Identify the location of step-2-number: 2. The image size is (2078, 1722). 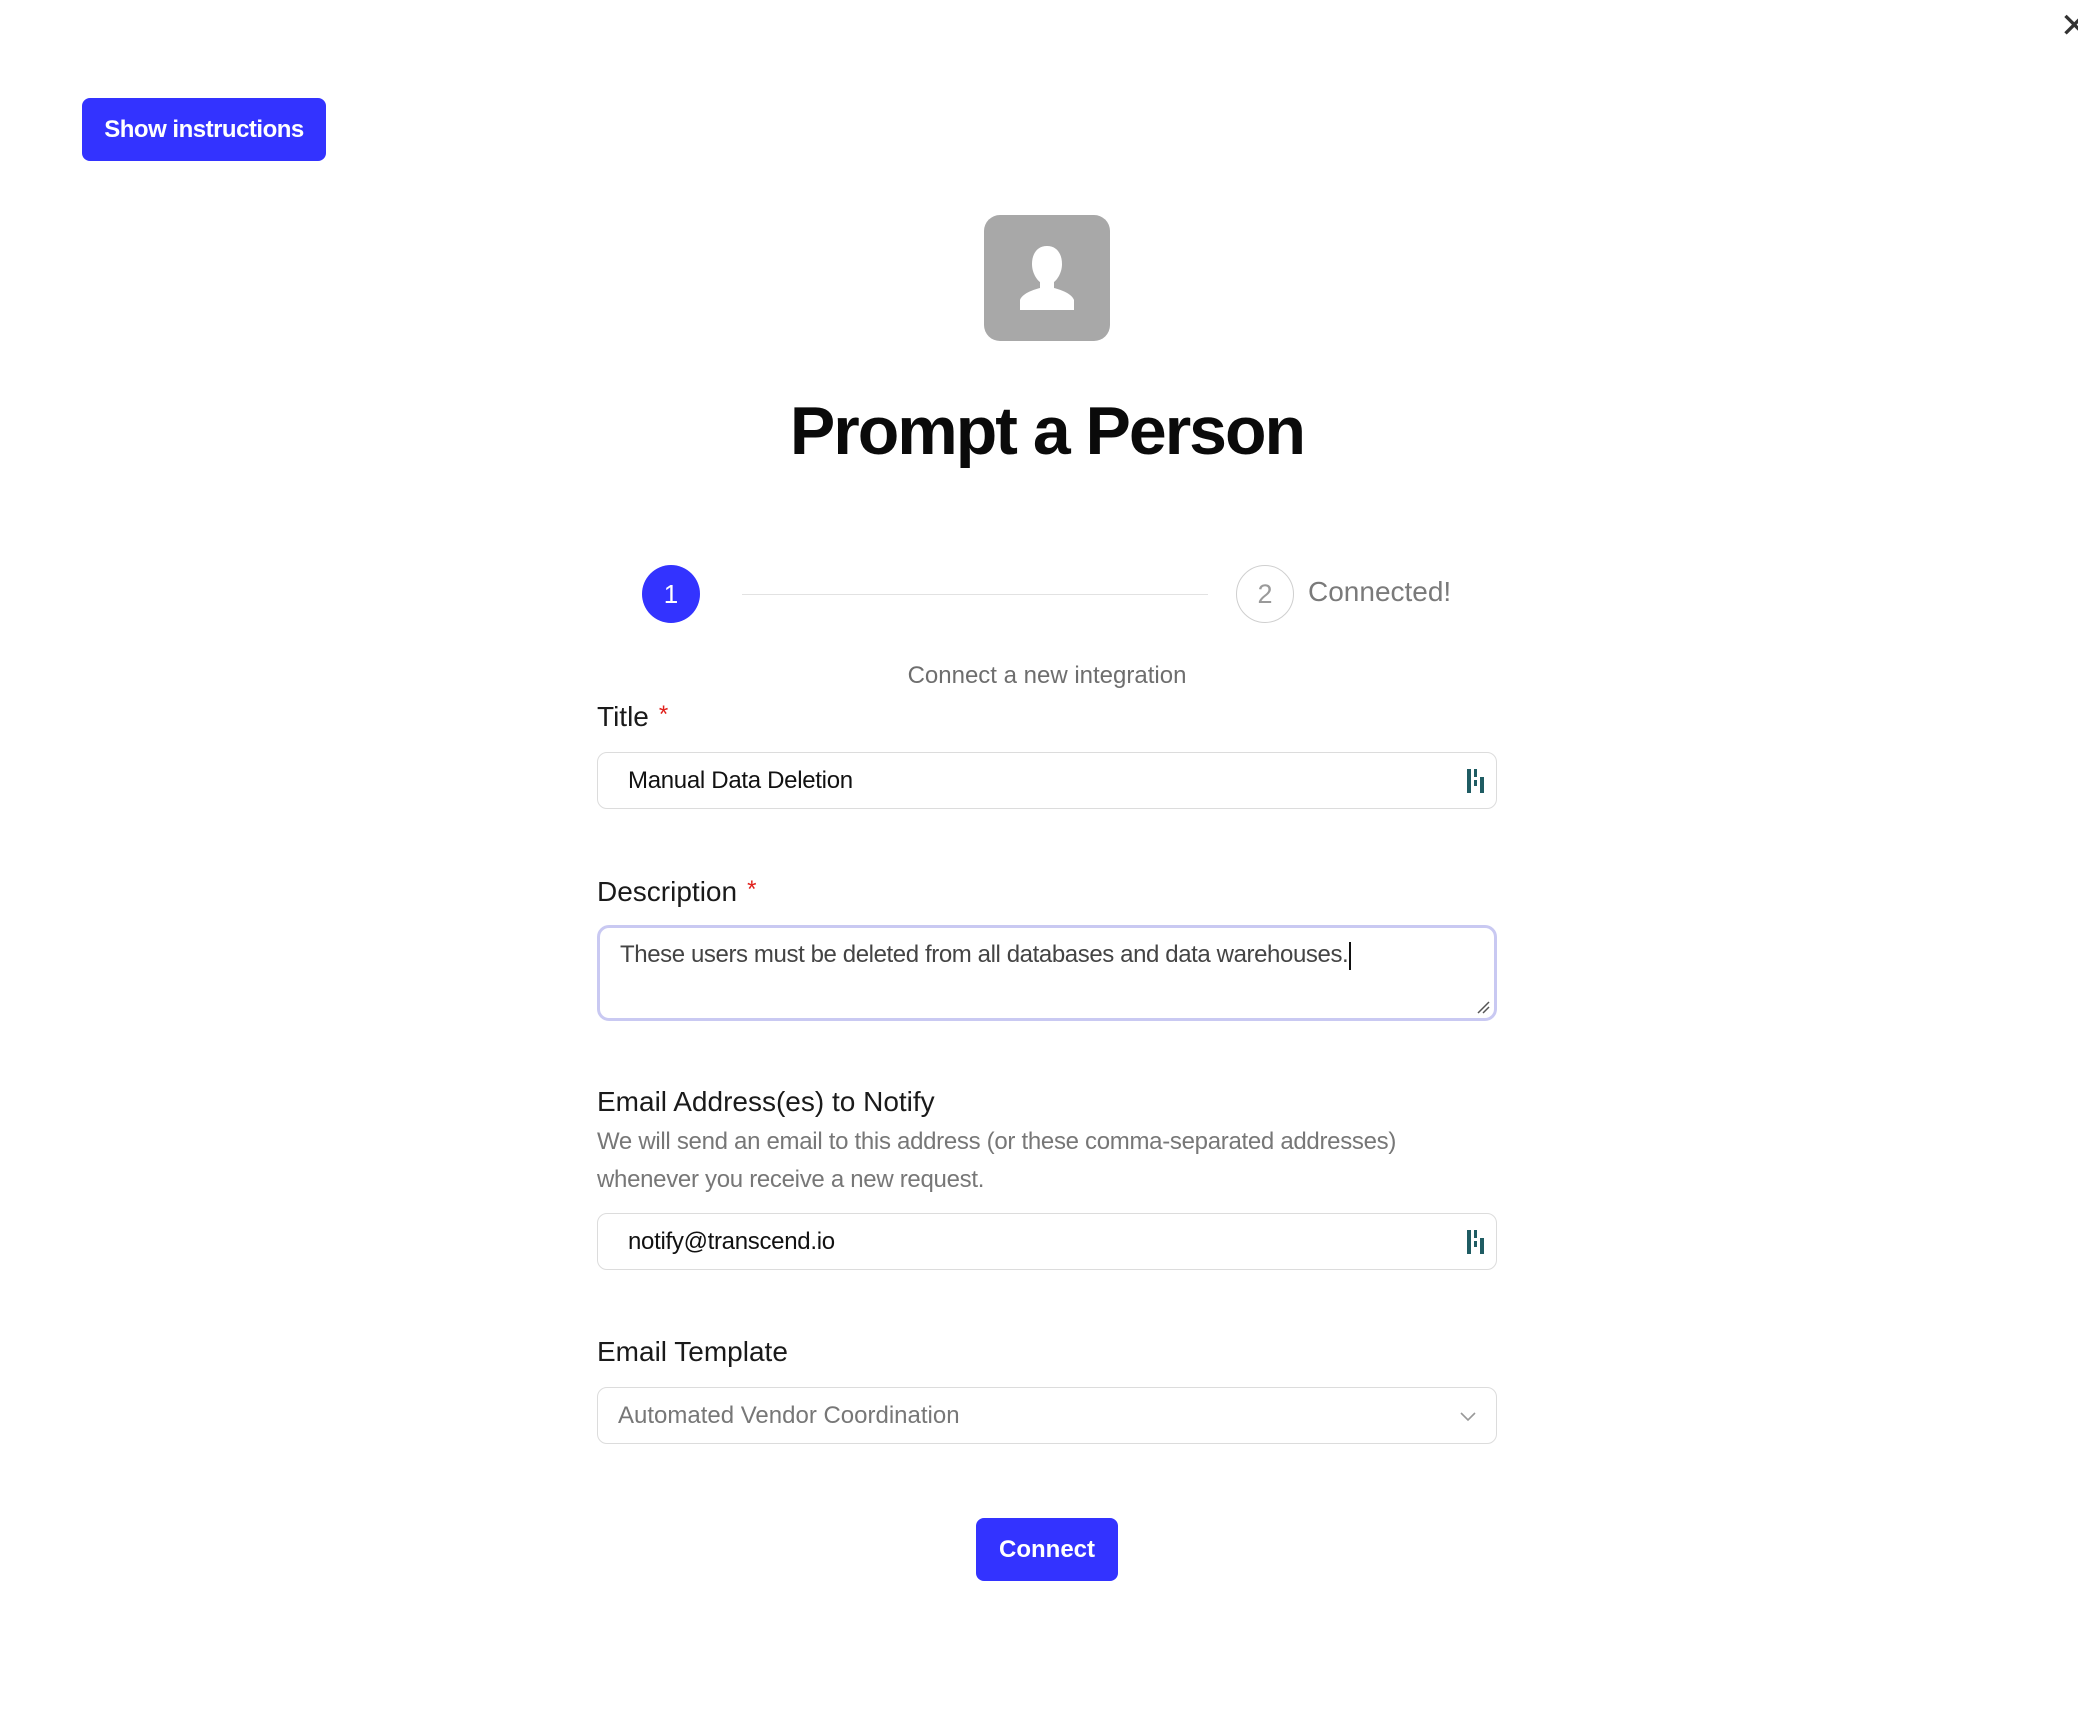
(1265, 593).